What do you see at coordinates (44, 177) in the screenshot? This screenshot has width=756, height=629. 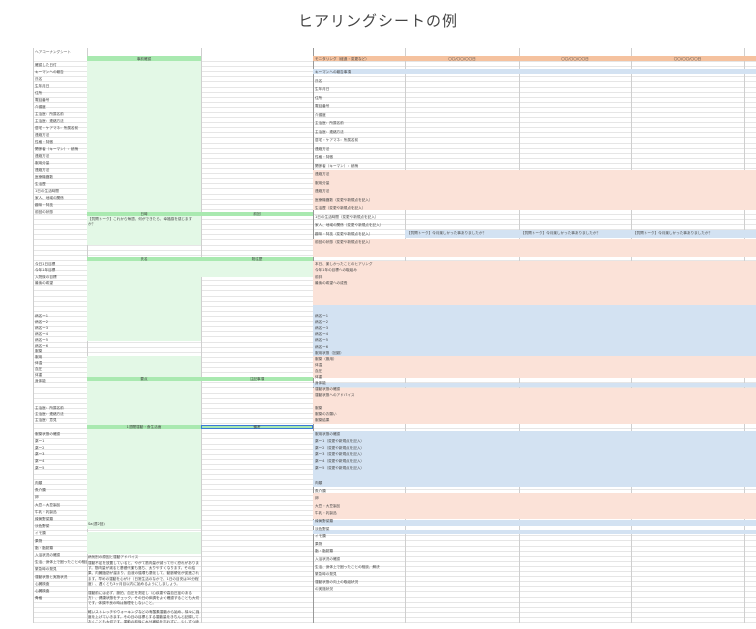 I see `left-row-label: 医療機器数` at bounding box center [44, 177].